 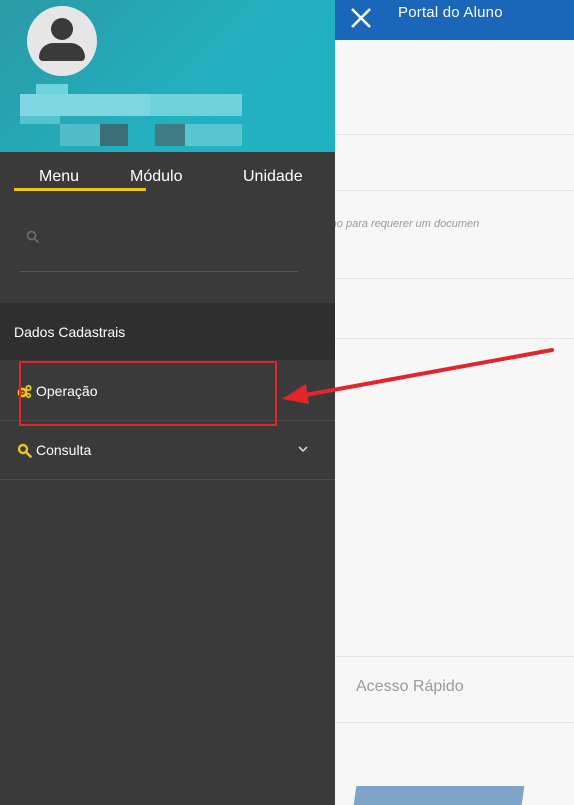 What do you see at coordinates (80, 189) in the screenshot?
I see `active-tab-indicator` at bounding box center [80, 189].